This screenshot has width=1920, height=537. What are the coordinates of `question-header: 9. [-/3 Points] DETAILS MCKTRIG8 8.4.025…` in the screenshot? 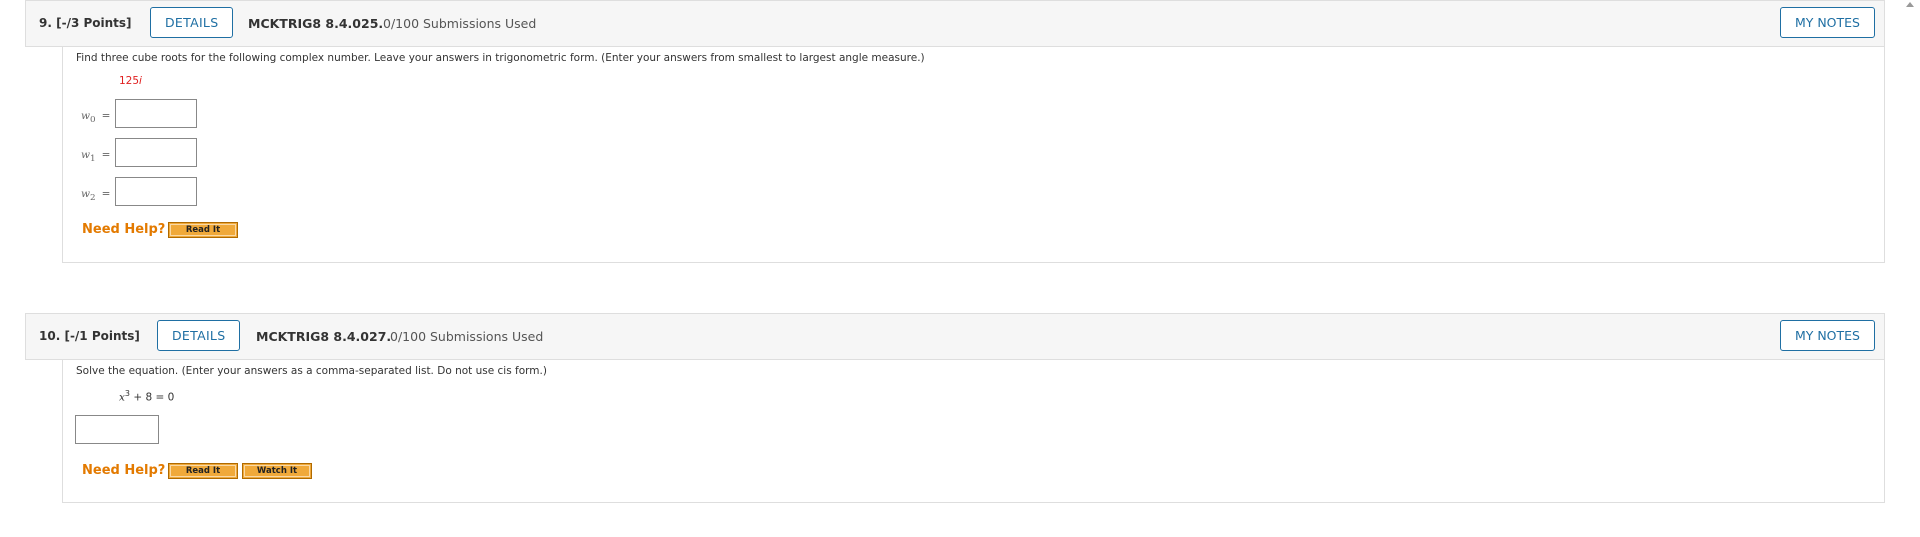 It's located at (955, 23).